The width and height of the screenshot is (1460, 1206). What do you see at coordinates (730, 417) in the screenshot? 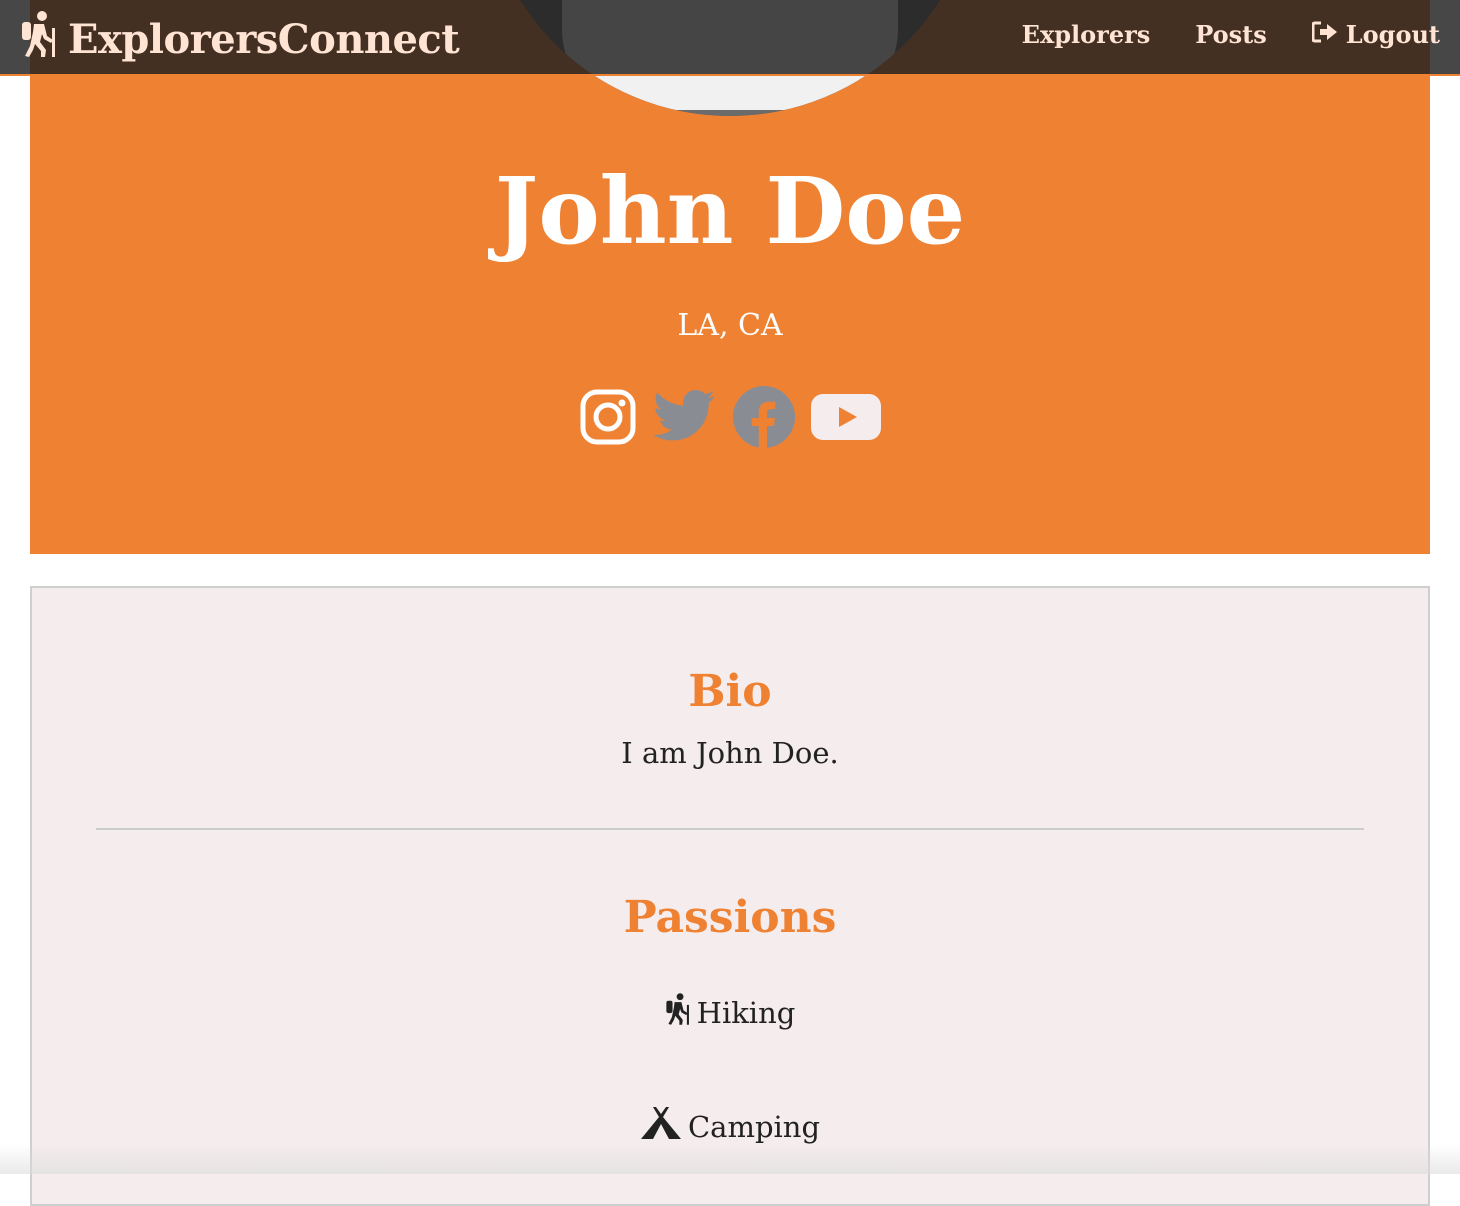
I see `social-links` at bounding box center [730, 417].